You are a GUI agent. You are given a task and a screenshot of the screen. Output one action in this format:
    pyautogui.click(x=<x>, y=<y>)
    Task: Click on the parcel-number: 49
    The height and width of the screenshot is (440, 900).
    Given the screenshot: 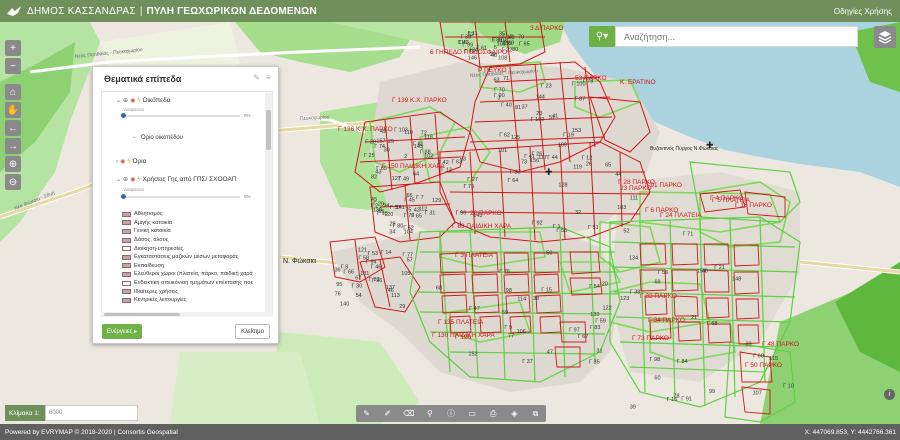 What is the action you would take?
    pyautogui.click(x=383, y=132)
    